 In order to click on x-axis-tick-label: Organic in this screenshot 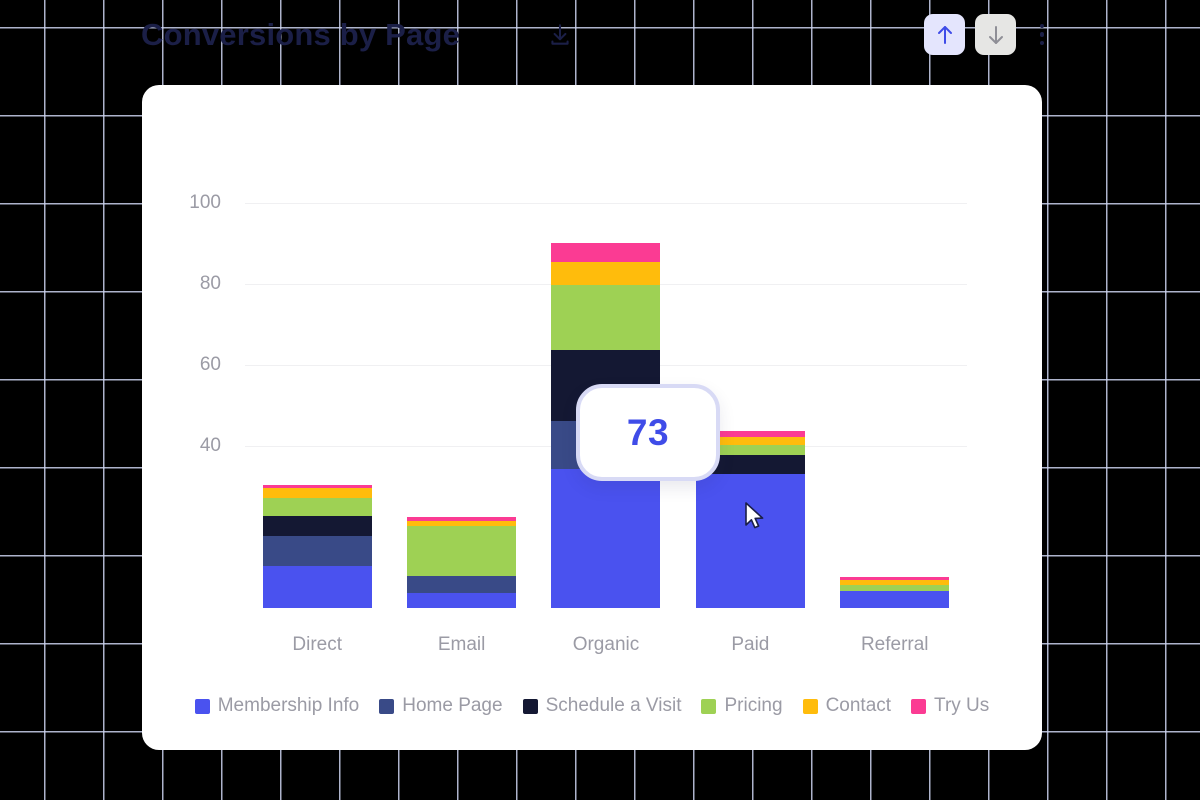, I will do `click(606, 644)`.